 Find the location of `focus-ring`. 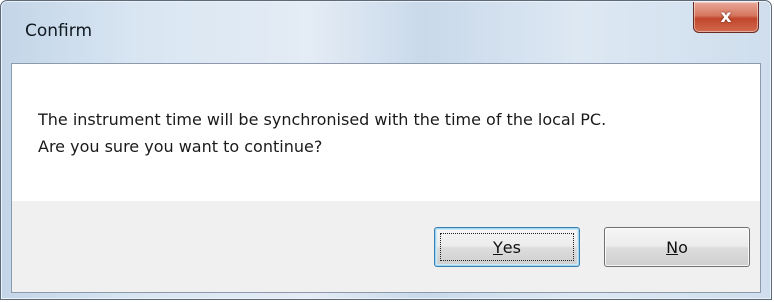

focus-ring is located at coordinates (507, 247).